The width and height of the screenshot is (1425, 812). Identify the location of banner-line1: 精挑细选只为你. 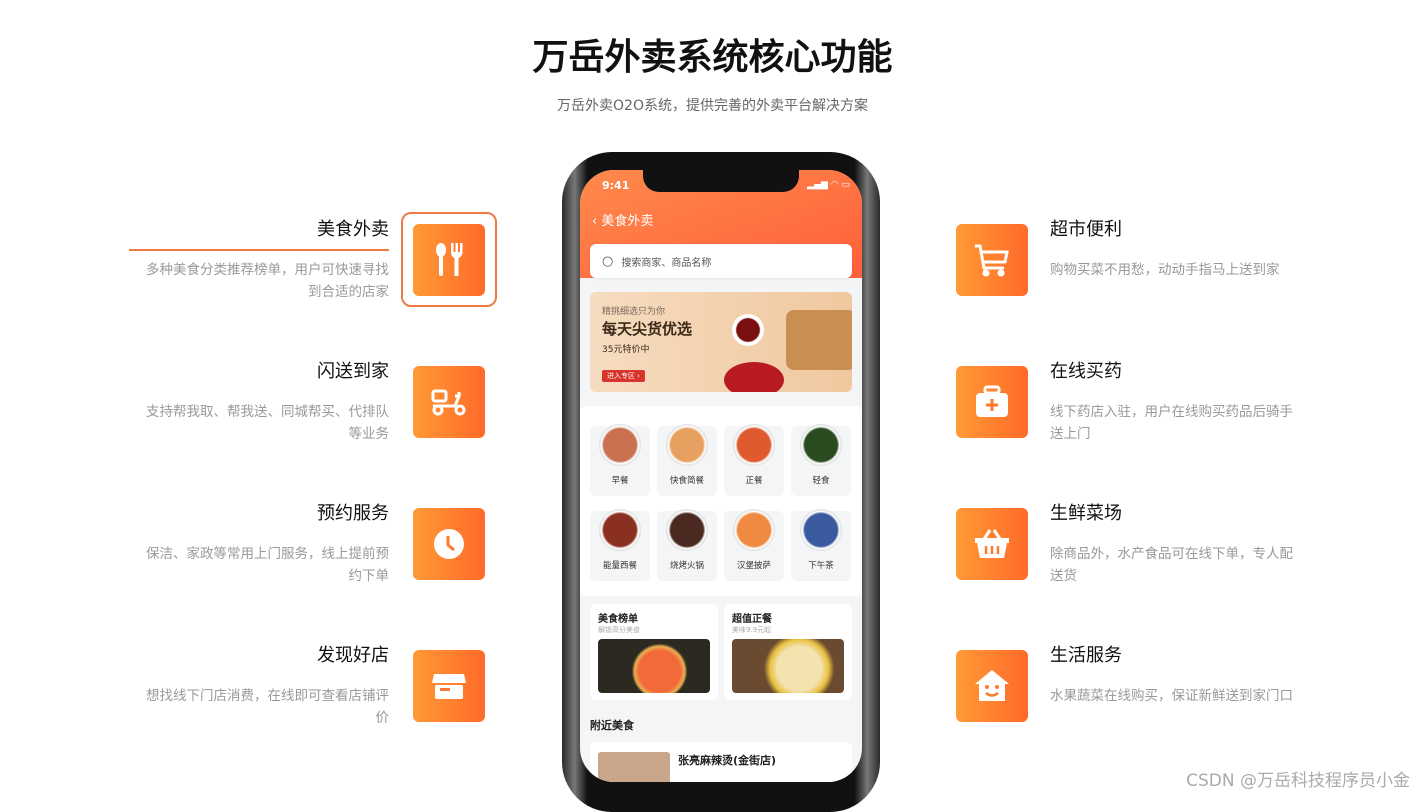
(634, 312).